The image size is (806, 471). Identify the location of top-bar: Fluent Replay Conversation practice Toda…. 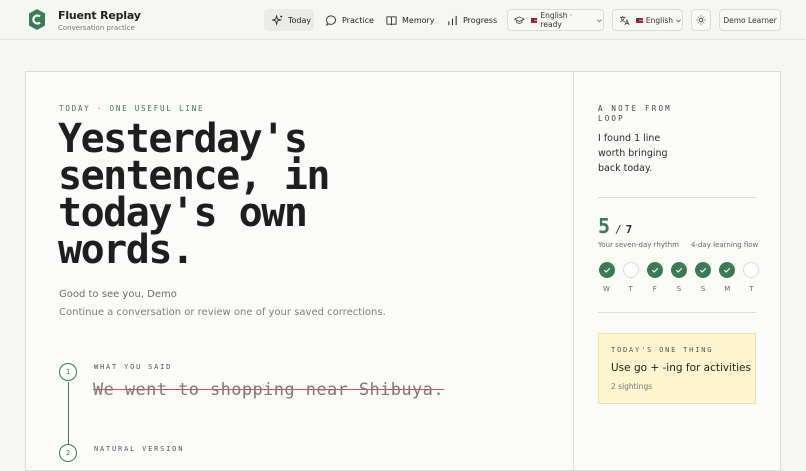
(403, 20).